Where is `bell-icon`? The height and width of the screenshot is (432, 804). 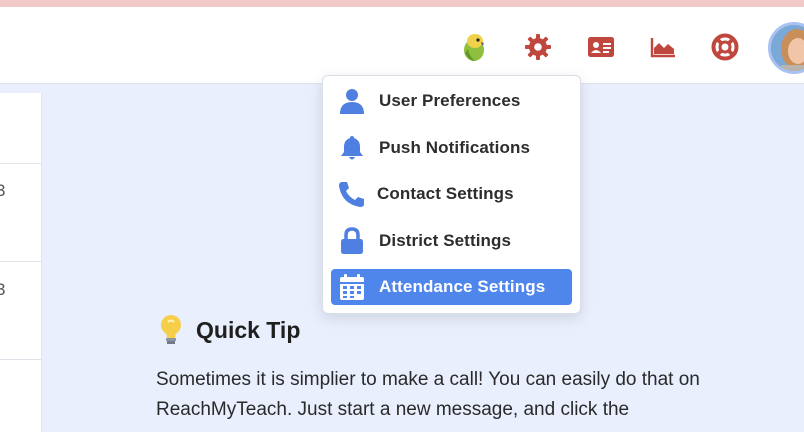
bell-icon is located at coordinates (352, 148).